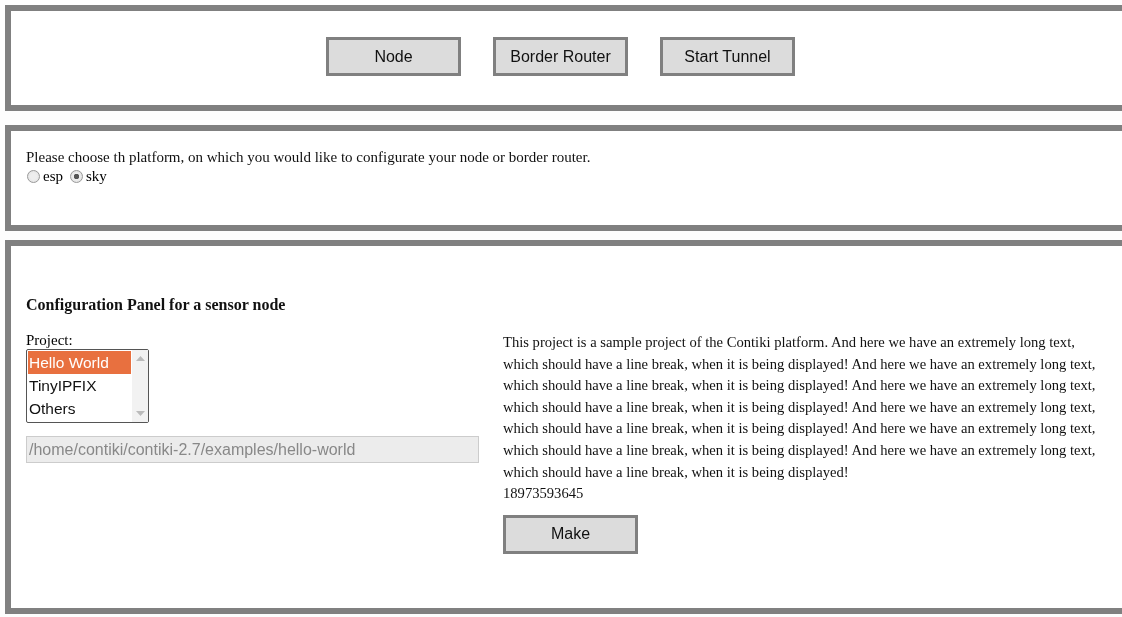 The image size is (1122, 617). I want to click on toolbar-button: Border Router, so click(560, 56).